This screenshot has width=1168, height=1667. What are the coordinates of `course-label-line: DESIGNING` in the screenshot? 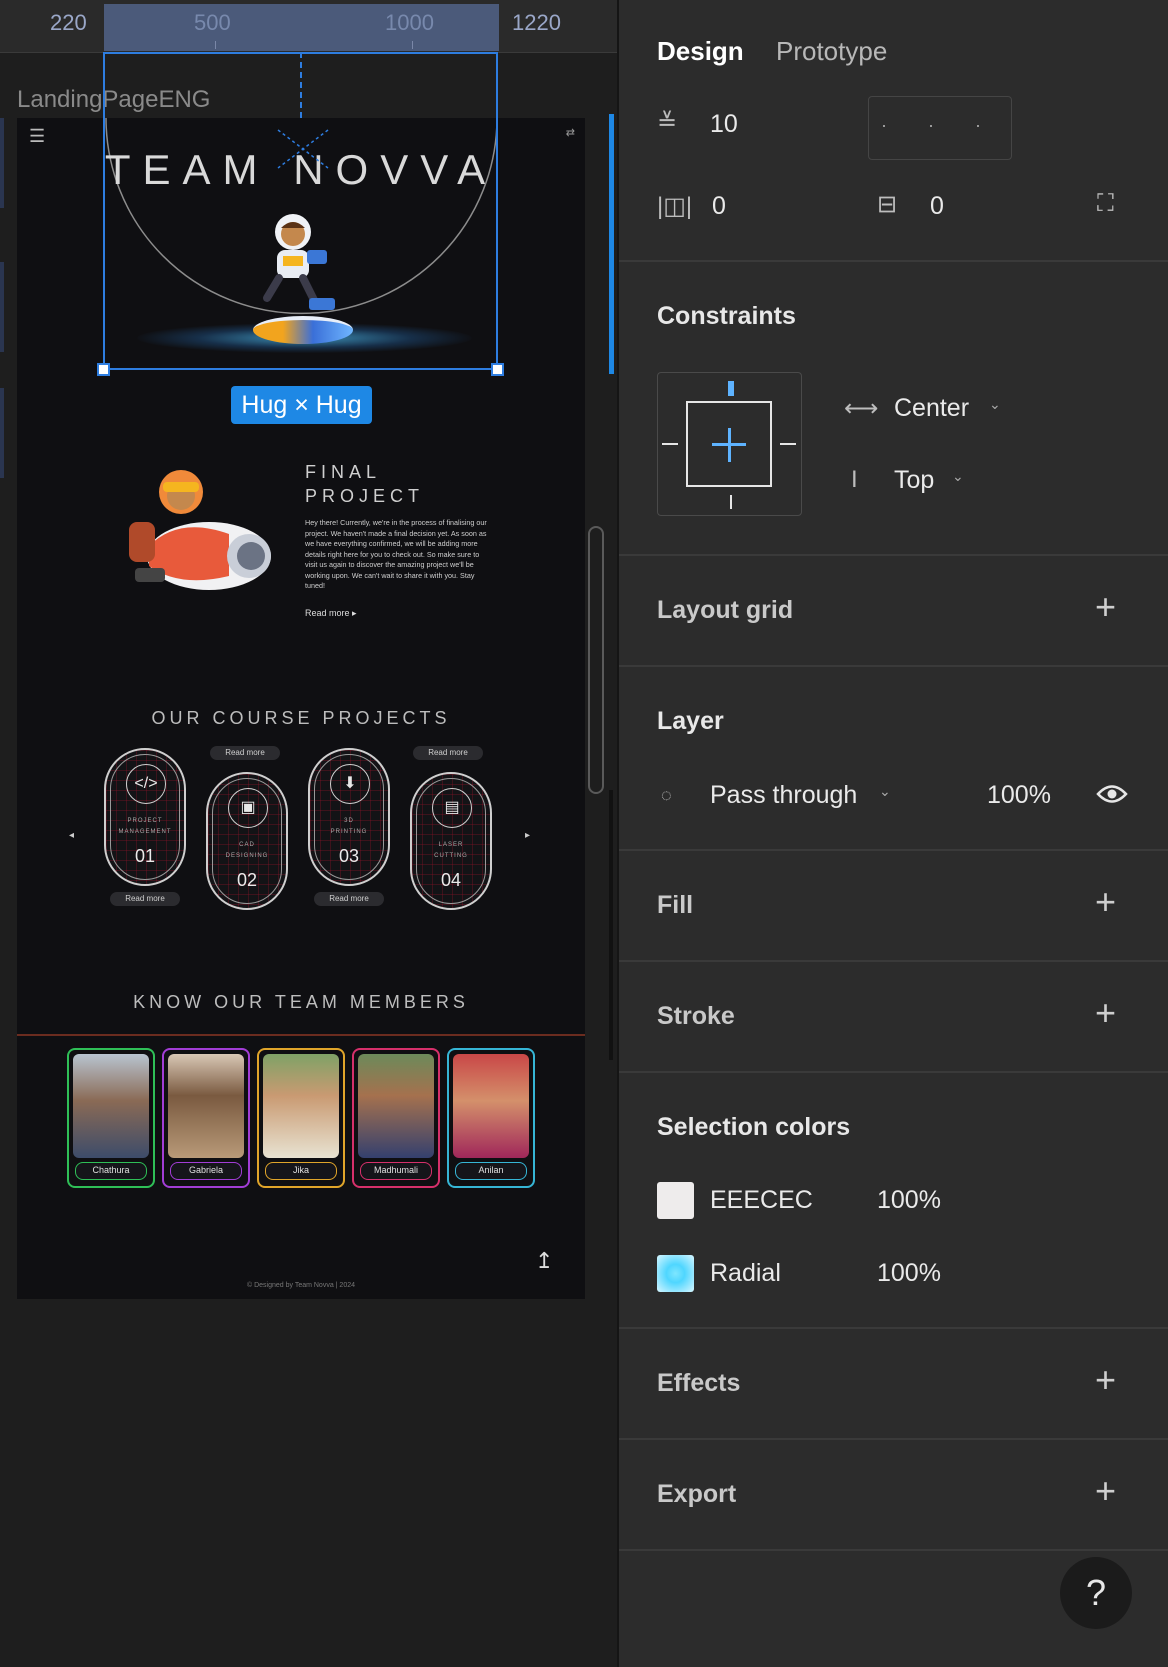 It's located at (247, 856).